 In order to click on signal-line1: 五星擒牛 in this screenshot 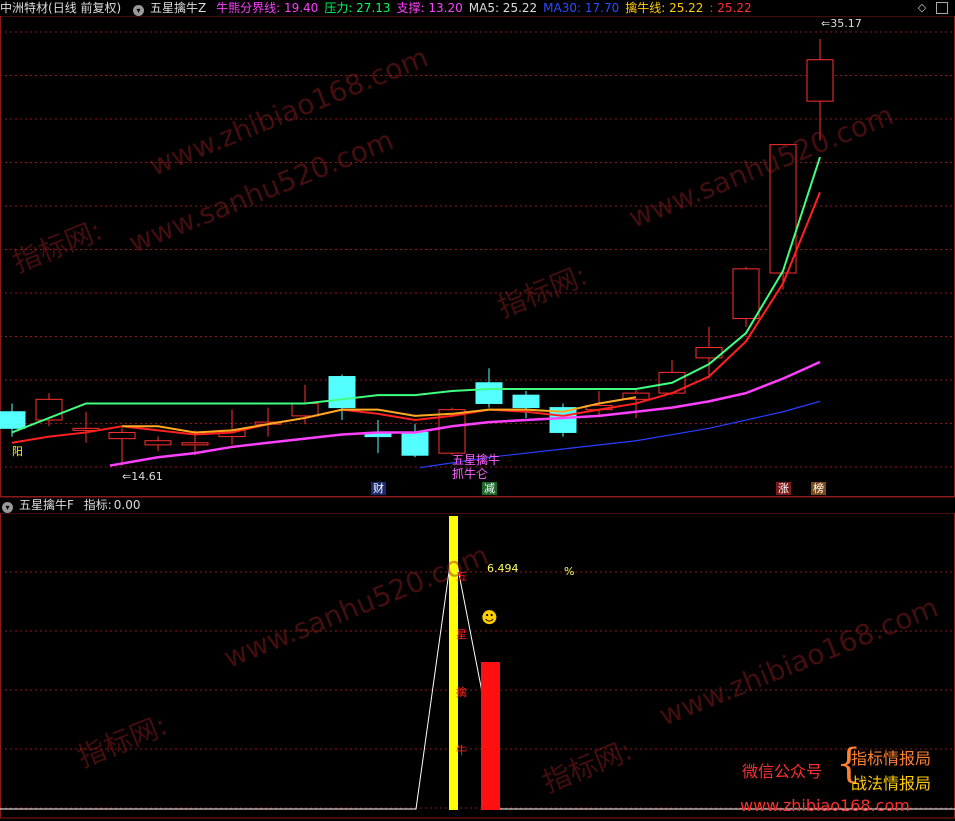, I will do `click(476, 460)`.